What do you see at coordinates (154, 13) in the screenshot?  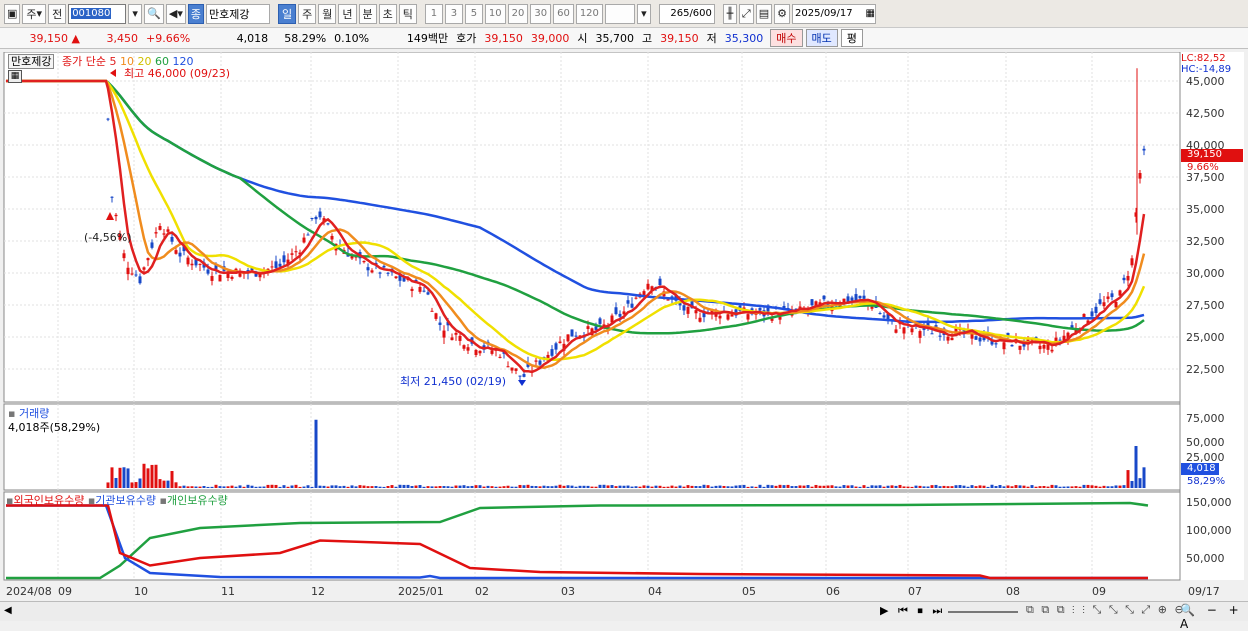 I see `search-icon: 🔍` at bounding box center [154, 13].